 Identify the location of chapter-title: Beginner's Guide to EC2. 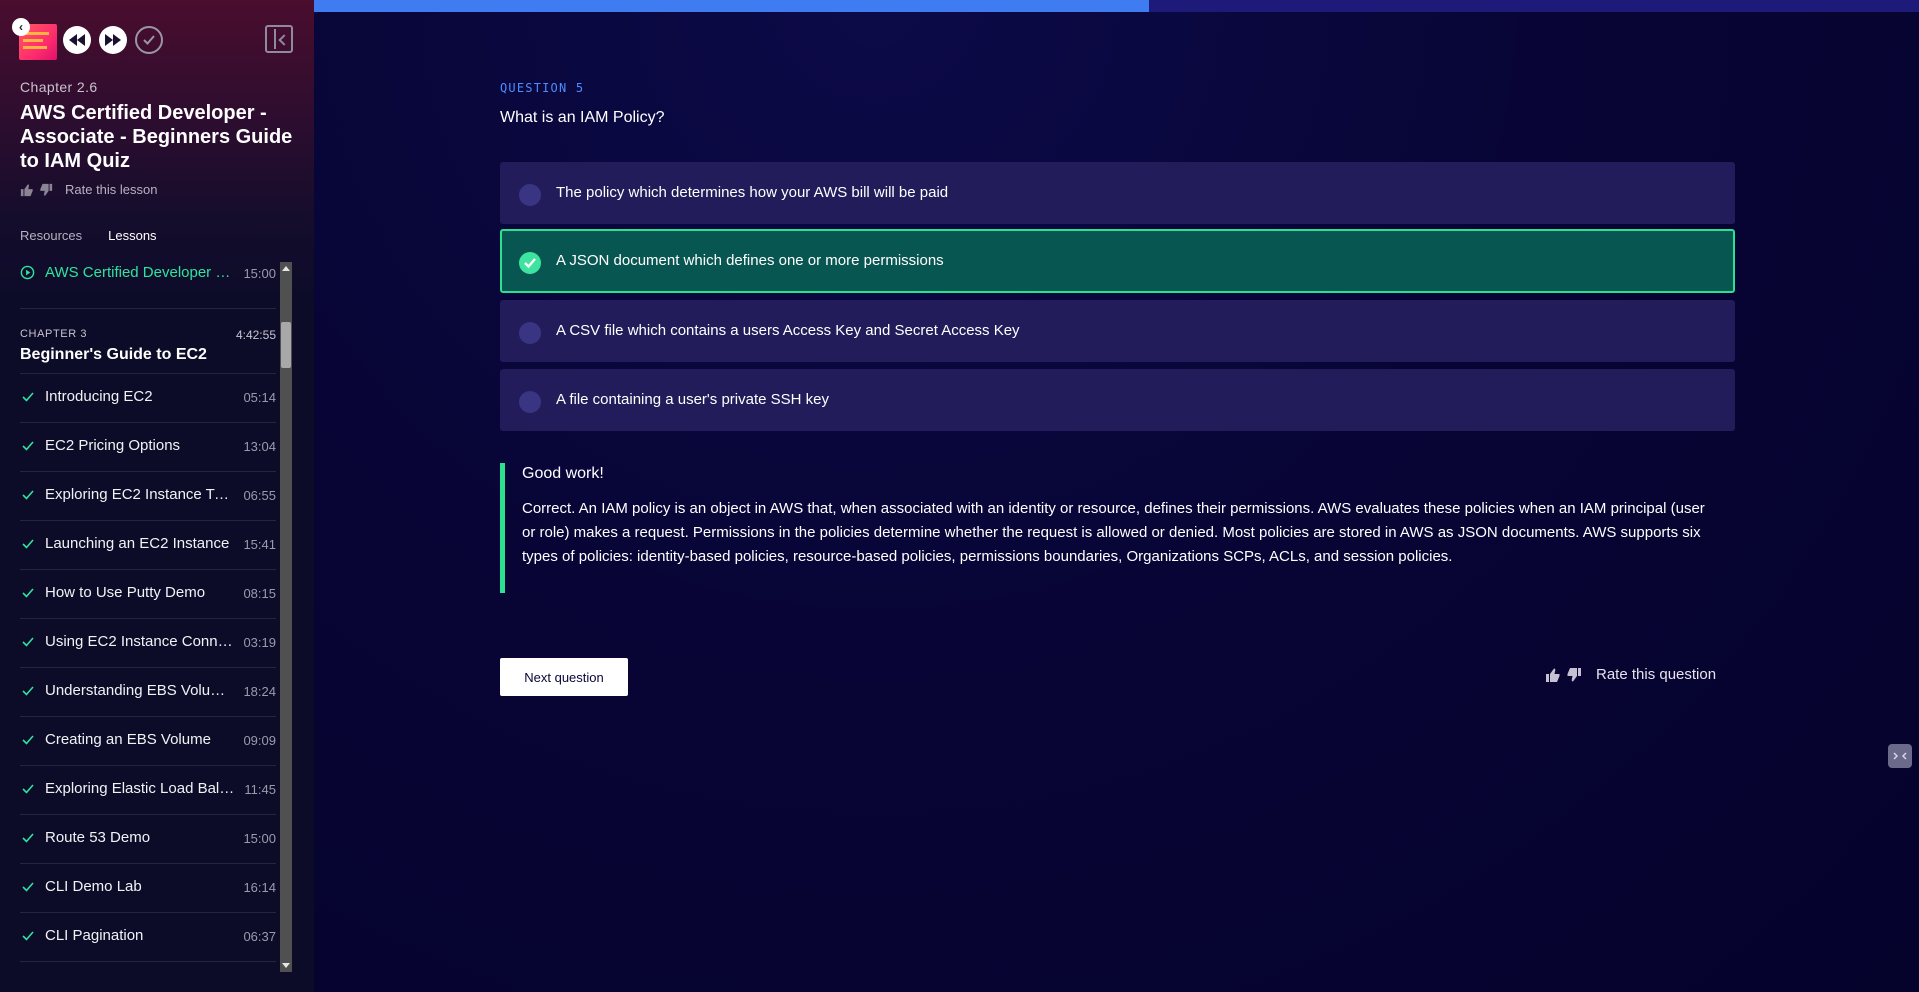
(113, 354).